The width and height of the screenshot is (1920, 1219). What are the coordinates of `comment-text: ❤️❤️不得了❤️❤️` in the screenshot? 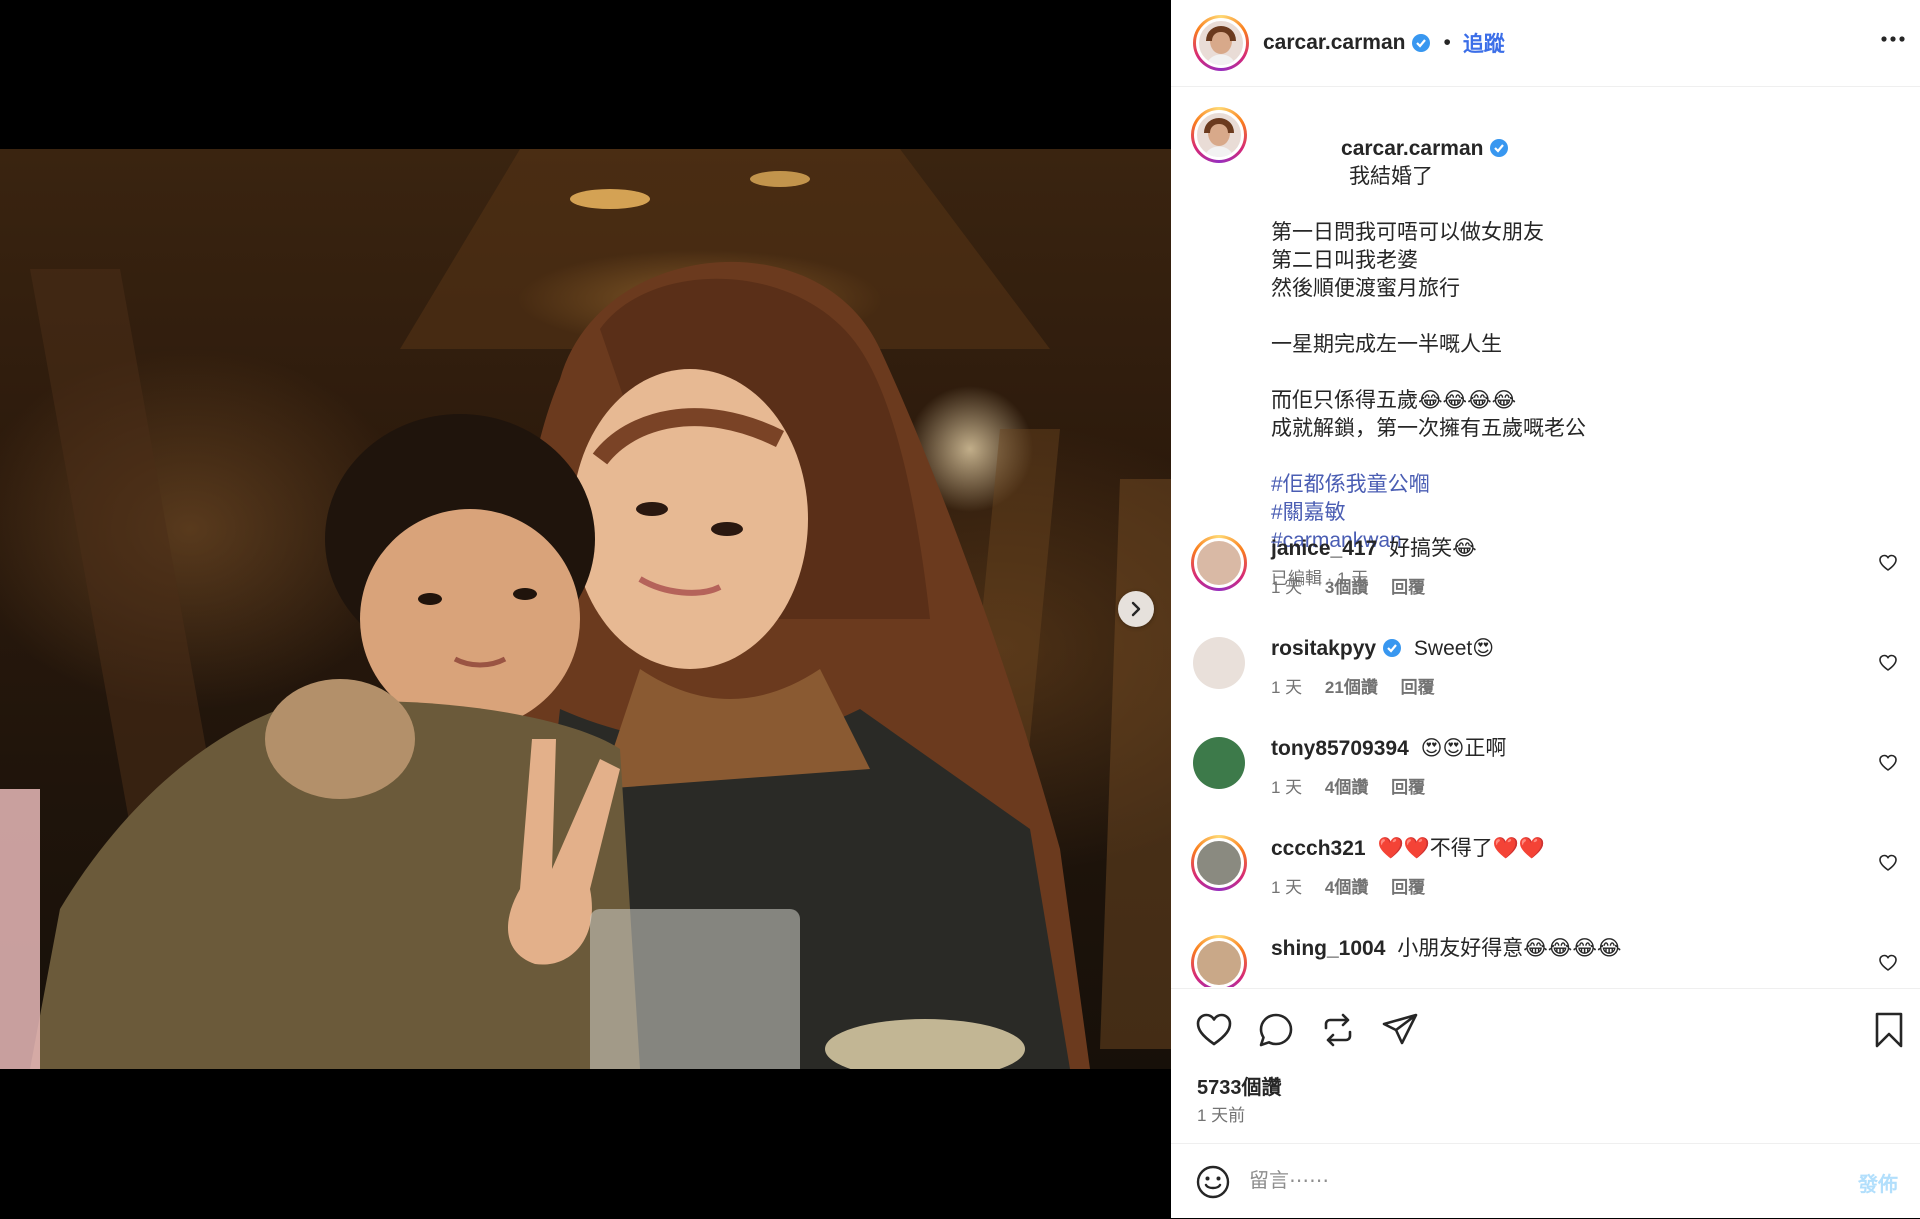 It's located at (1461, 848).